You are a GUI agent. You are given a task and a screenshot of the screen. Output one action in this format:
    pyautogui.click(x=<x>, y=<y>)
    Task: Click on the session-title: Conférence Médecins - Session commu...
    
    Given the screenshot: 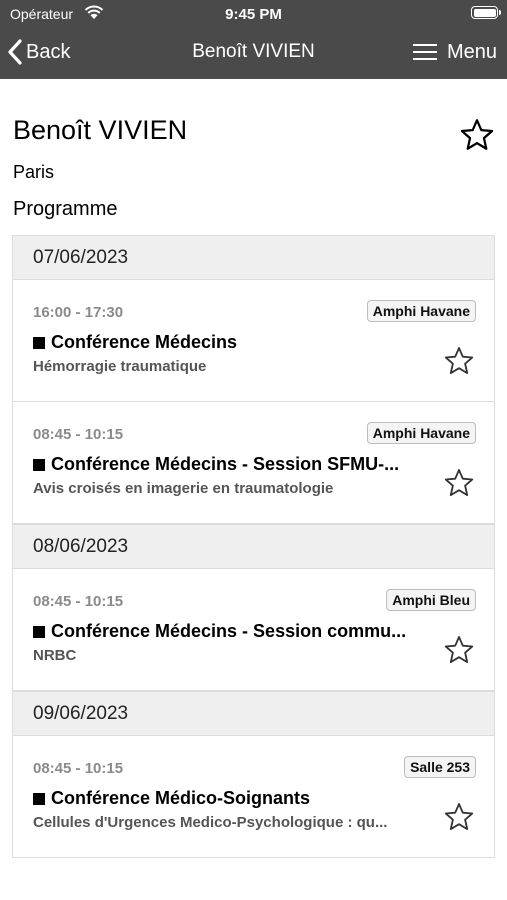 What is the action you would take?
    pyautogui.click(x=228, y=631)
    